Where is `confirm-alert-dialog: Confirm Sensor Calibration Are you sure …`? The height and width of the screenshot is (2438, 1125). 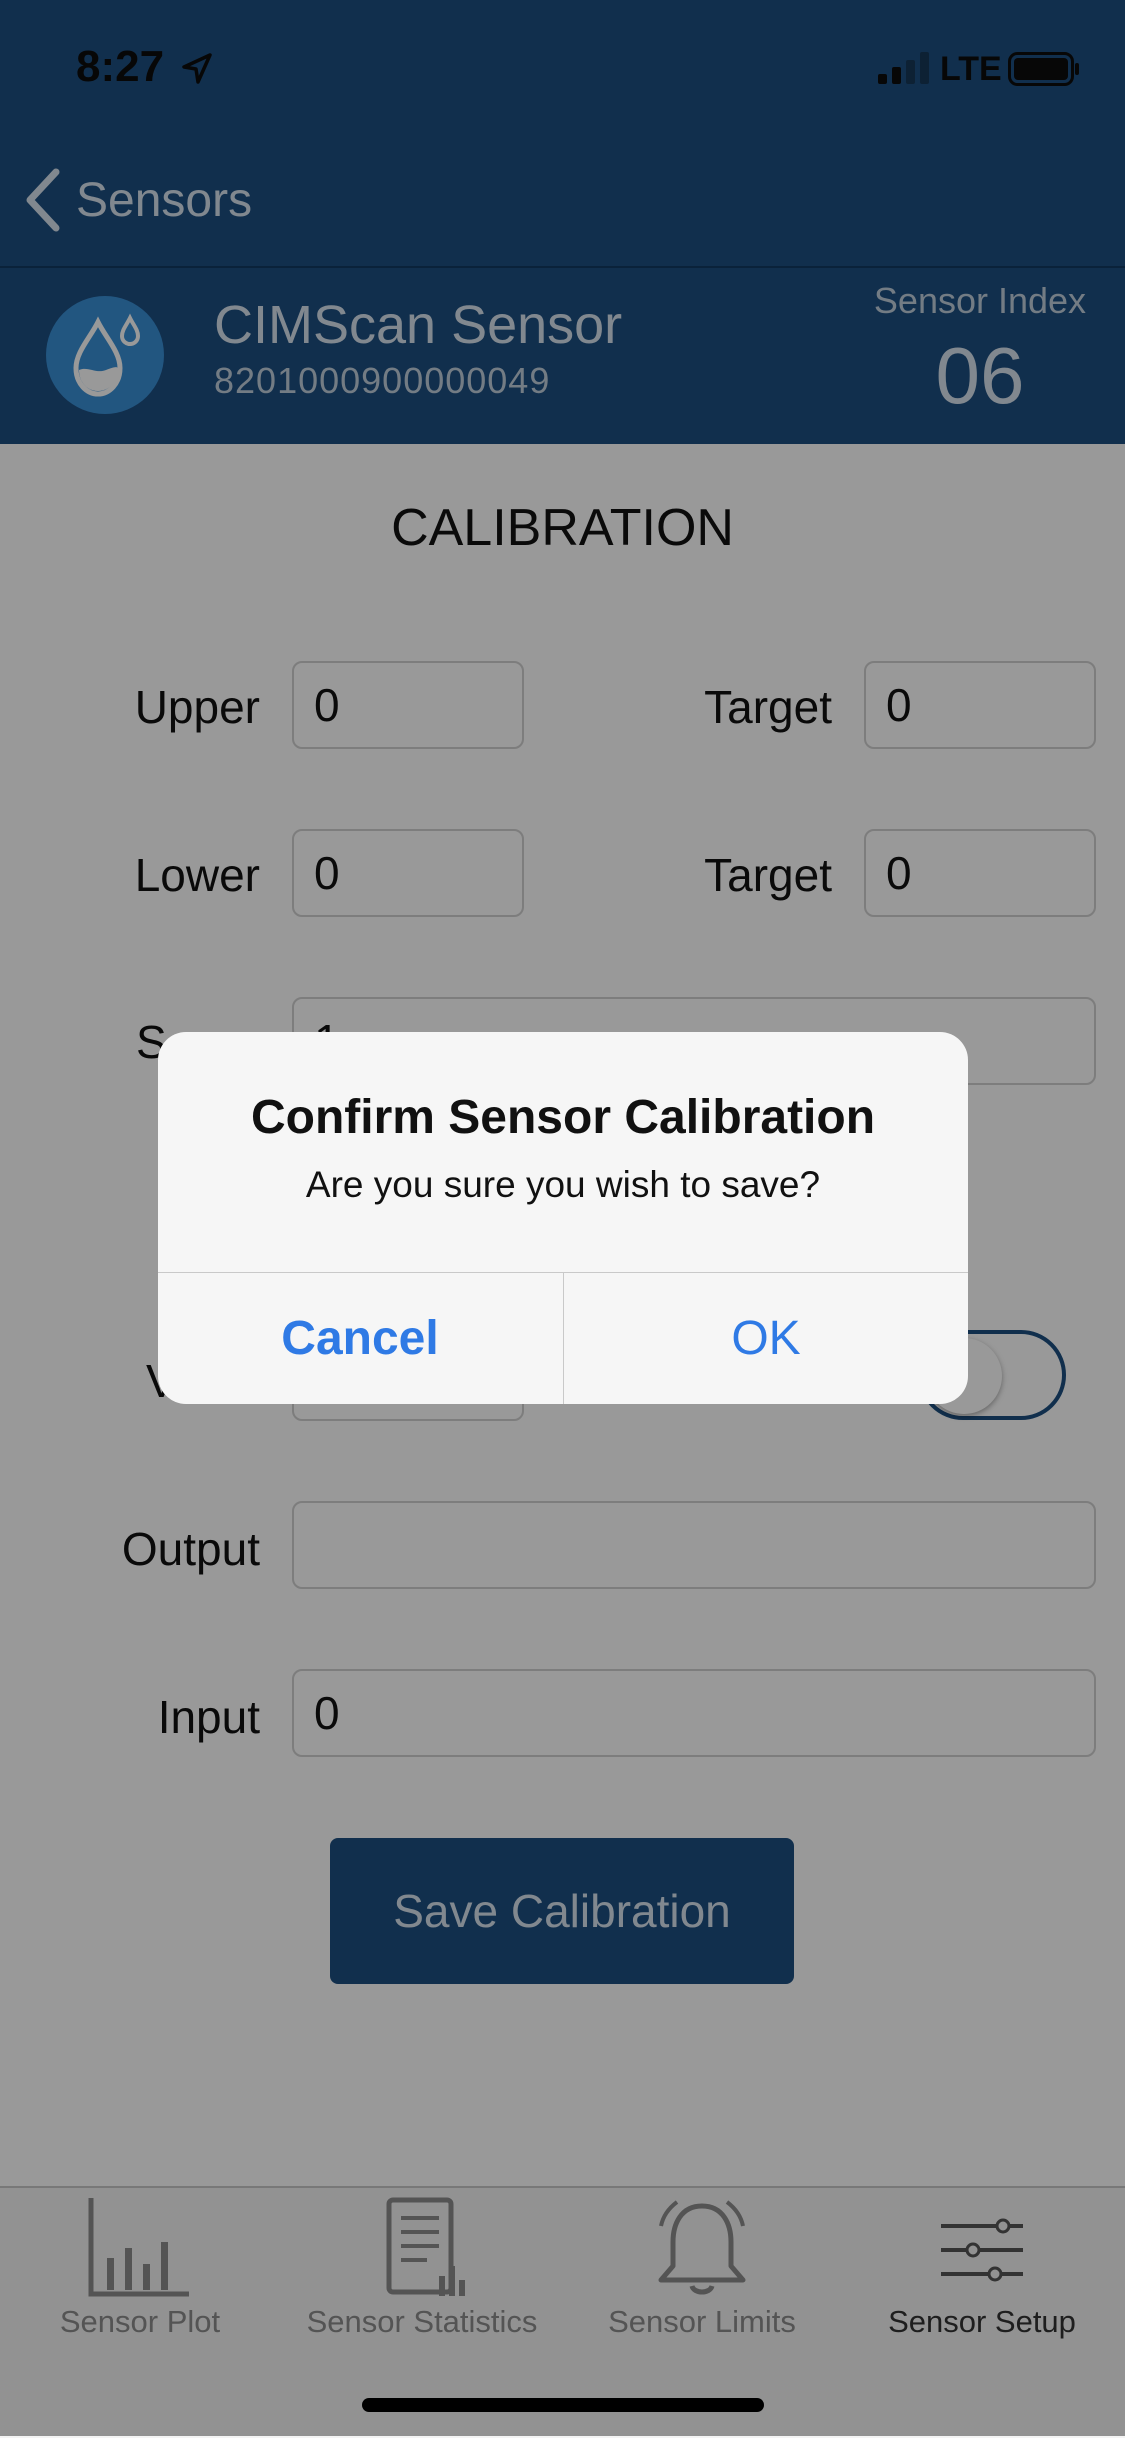 confirm-alert-dialog: Confirm Sensor Calibration Are you sure … is located at coordinates (563, 1218).